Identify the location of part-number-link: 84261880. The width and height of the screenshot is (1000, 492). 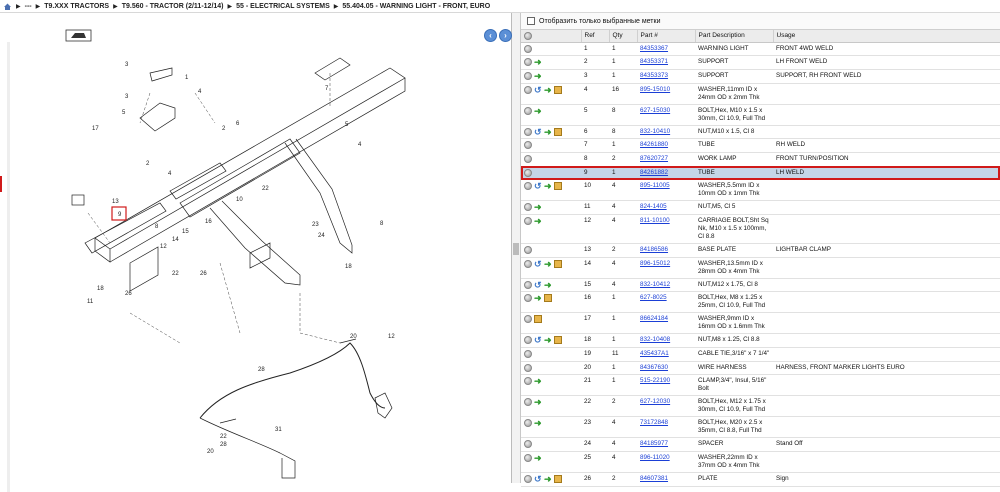
(654, 144).